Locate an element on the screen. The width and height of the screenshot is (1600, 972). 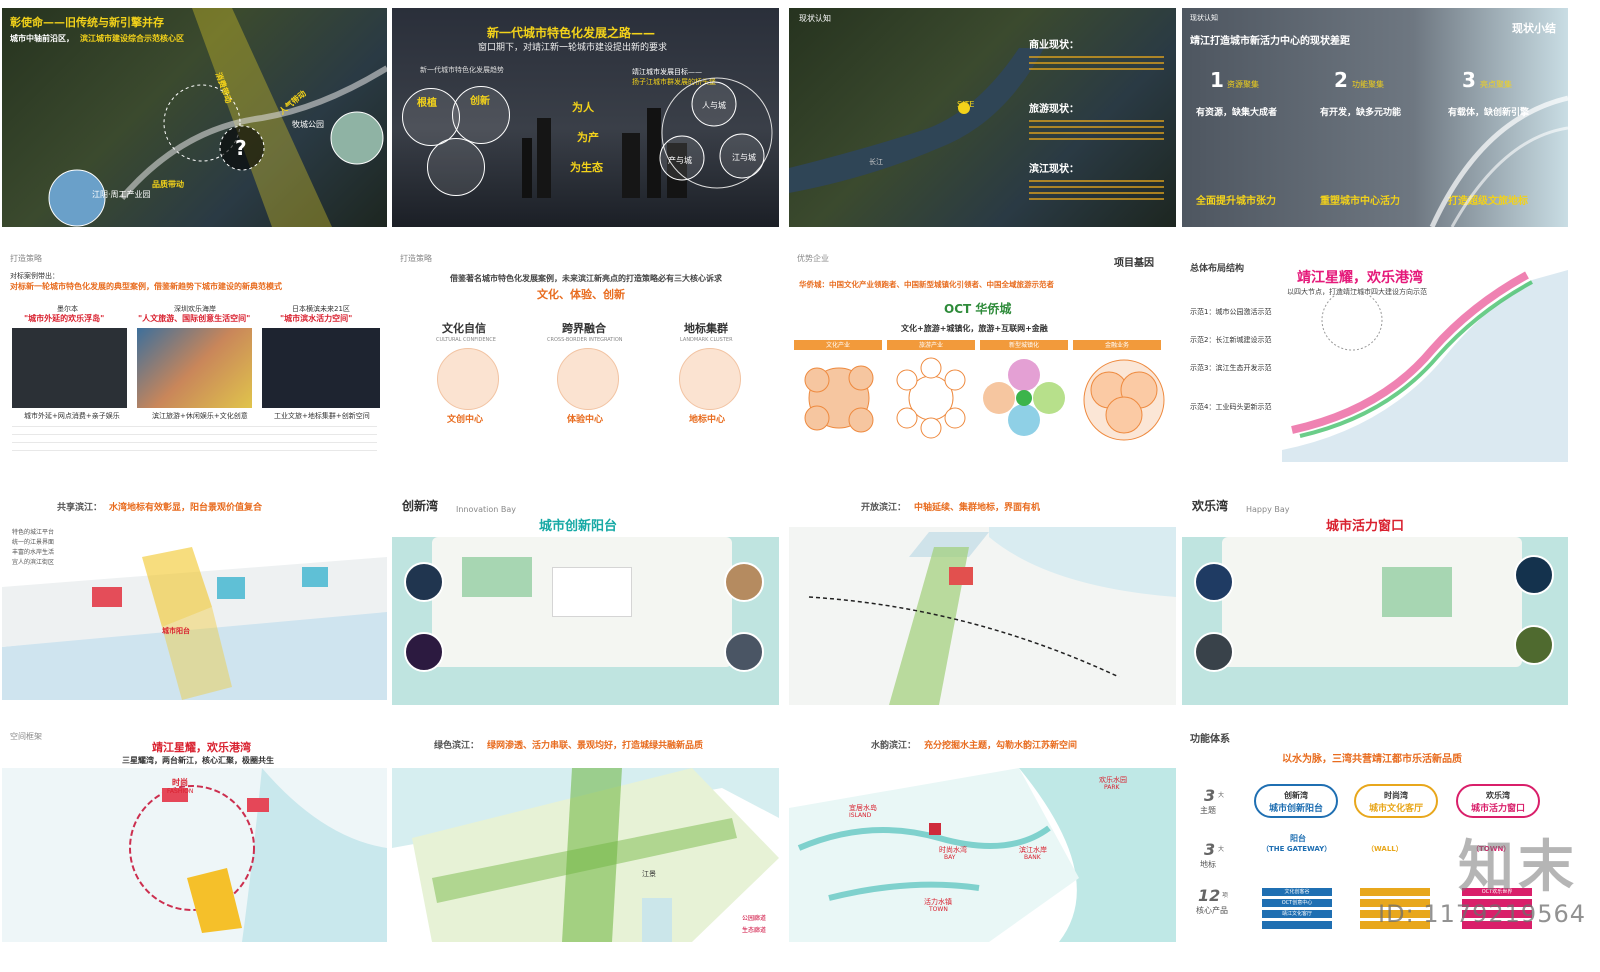
keywords: 文化、体验、创新 is located at coordinates (581, 294).